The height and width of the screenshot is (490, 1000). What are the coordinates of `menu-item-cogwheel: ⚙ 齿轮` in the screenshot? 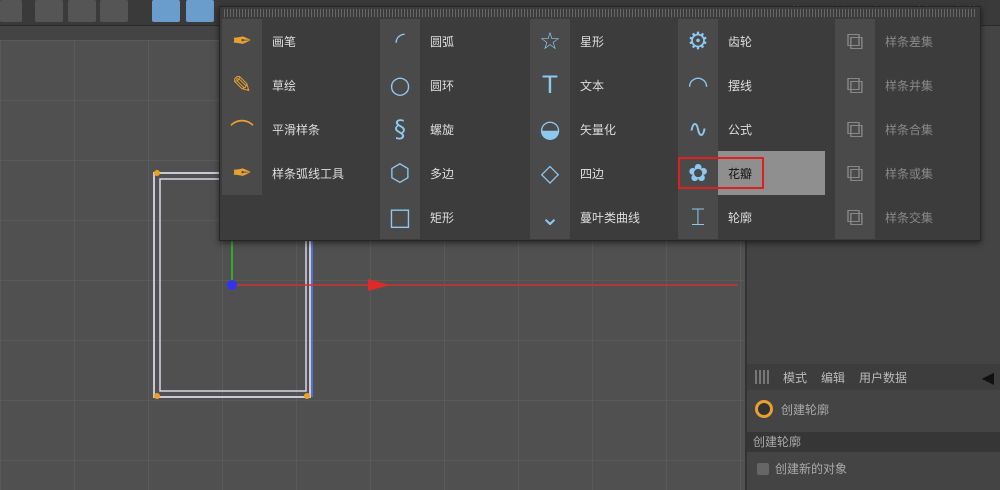 It's located at (753, 41).